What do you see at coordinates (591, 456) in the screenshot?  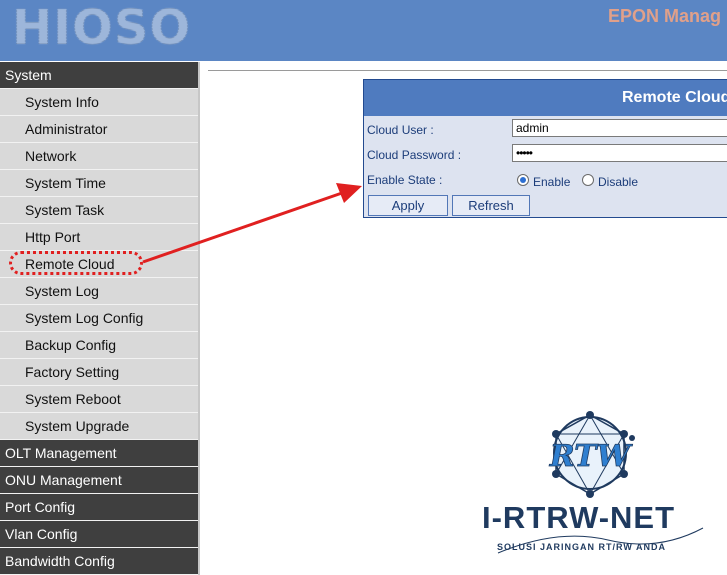 I see `logo-monogram: RTW` at bounding box center [591, 456].